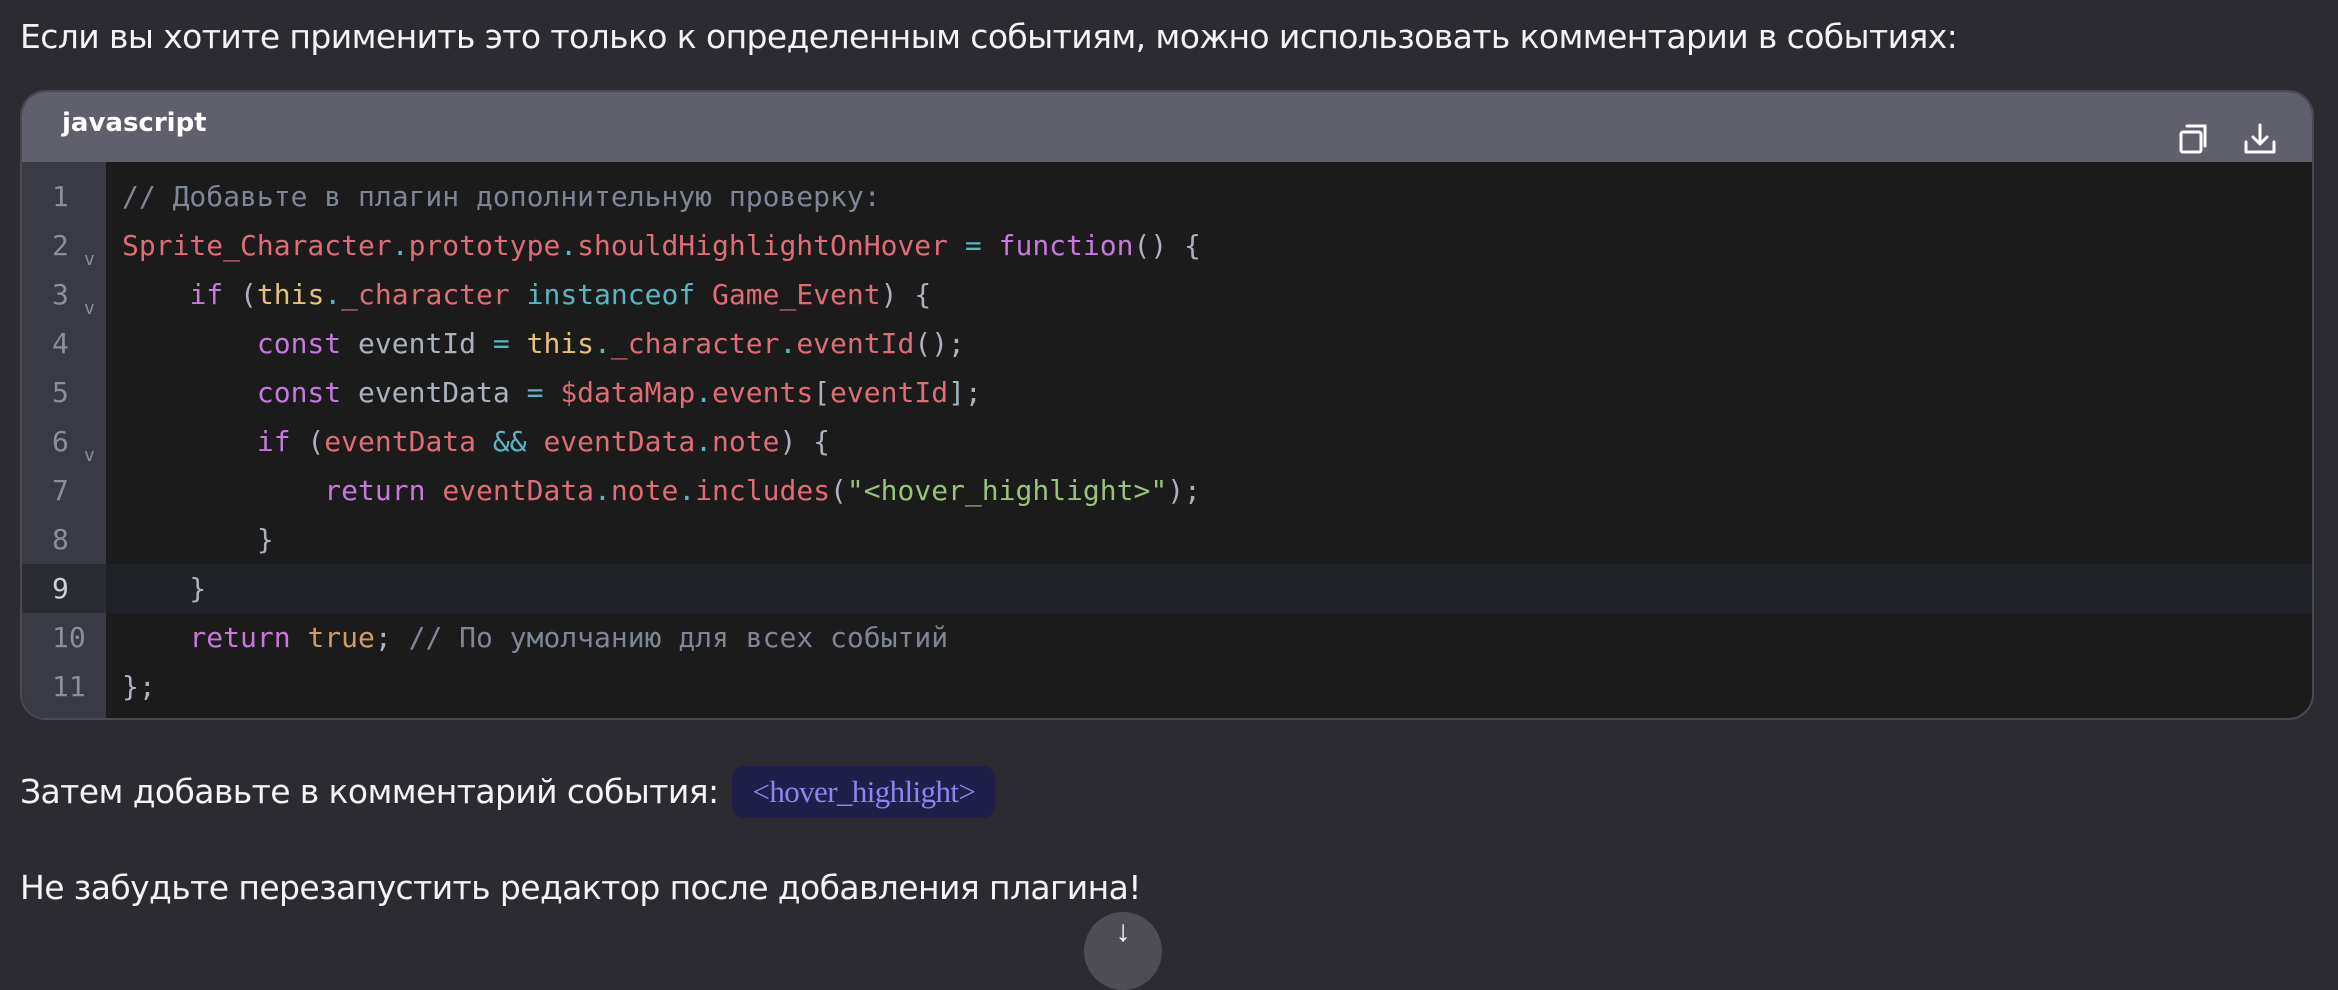  Describe the element at coordinates (796, 294) in the screenshot. I see `code-token: Game_Event` at that location.